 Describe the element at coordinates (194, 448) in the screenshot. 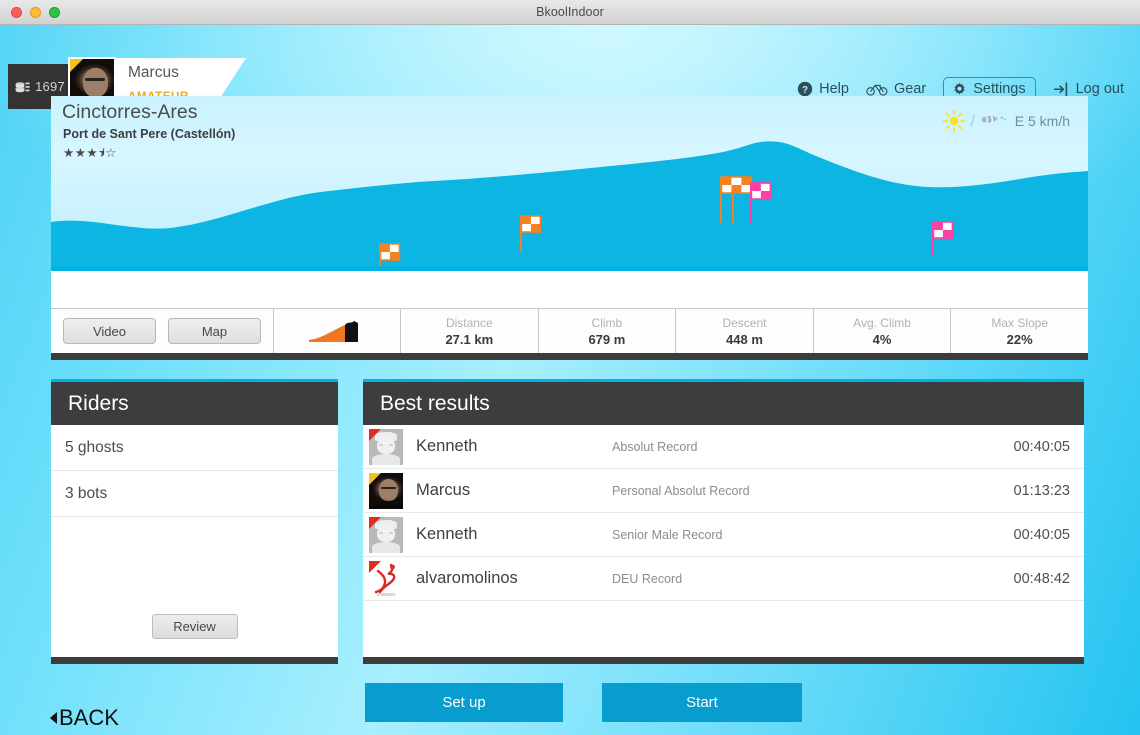

I see `list-item: 5 ghosts` at that location.